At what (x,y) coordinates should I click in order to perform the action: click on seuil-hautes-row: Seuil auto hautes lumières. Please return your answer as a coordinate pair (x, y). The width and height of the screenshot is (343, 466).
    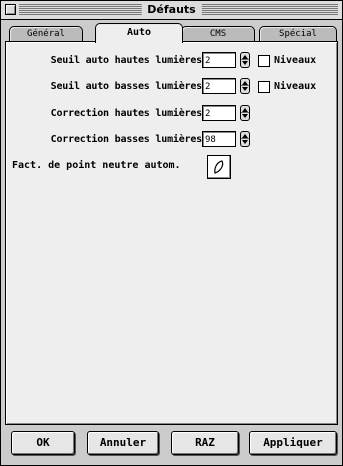
    Looking at the image, I should click on (104, 62).